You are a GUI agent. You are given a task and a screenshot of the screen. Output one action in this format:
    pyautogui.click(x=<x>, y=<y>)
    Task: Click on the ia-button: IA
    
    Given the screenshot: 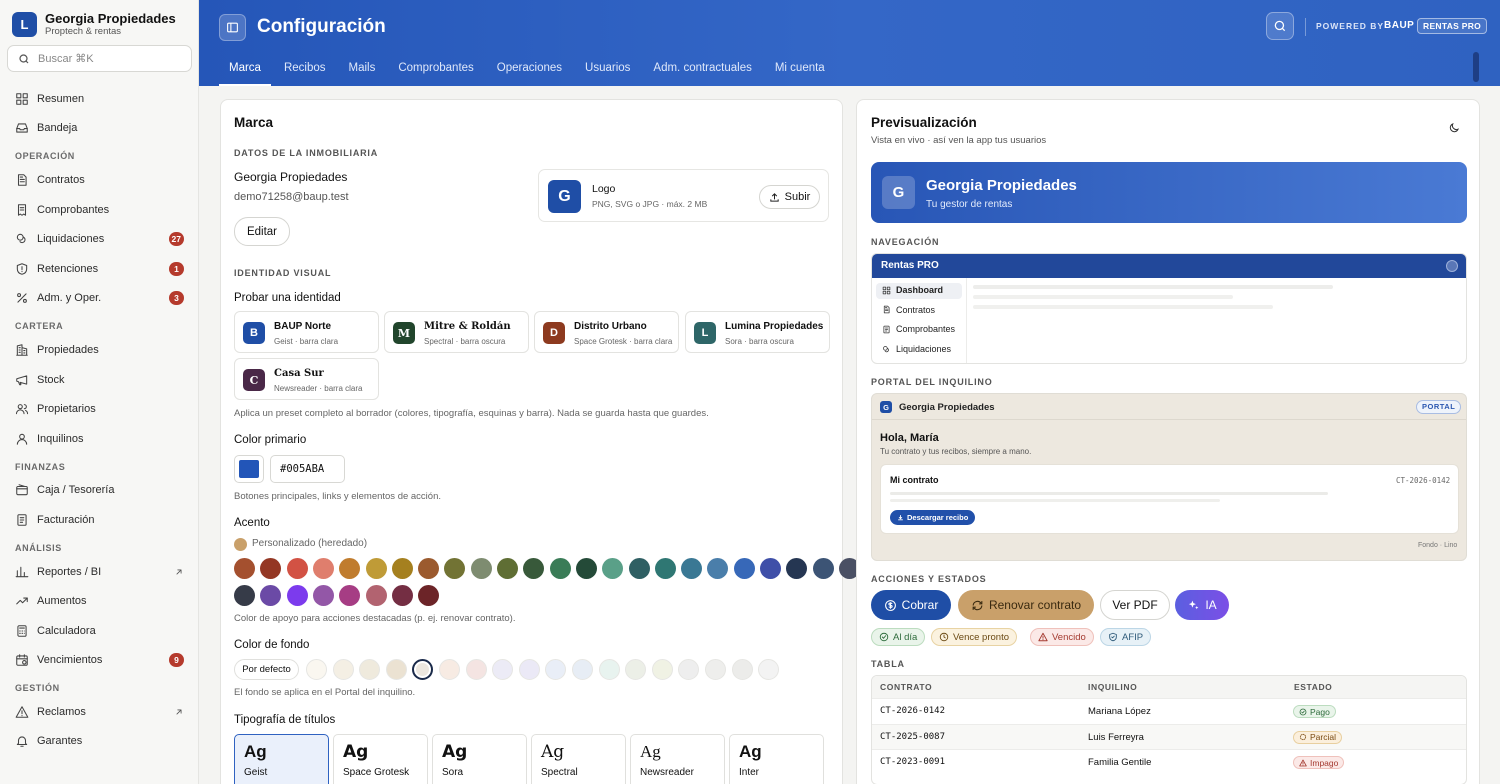 What is the action you would take?
    pyautogui.click(x=1202, y=605)
    